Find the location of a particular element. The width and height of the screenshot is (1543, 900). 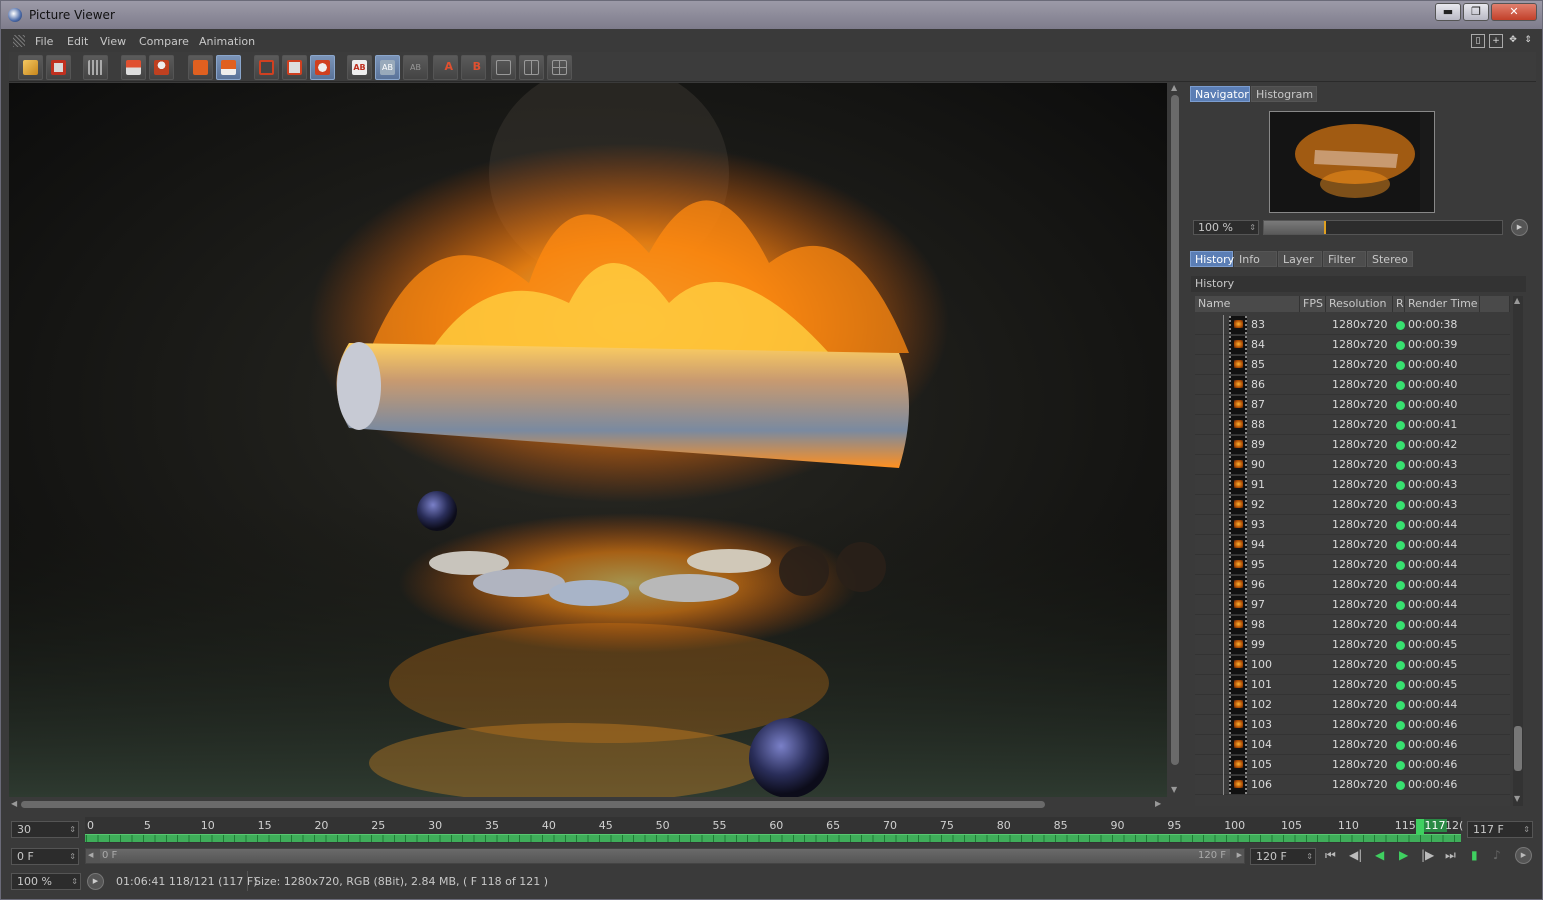

history-row: 92 1280x720 00:00:43 is located at coordinates (1352, 505).